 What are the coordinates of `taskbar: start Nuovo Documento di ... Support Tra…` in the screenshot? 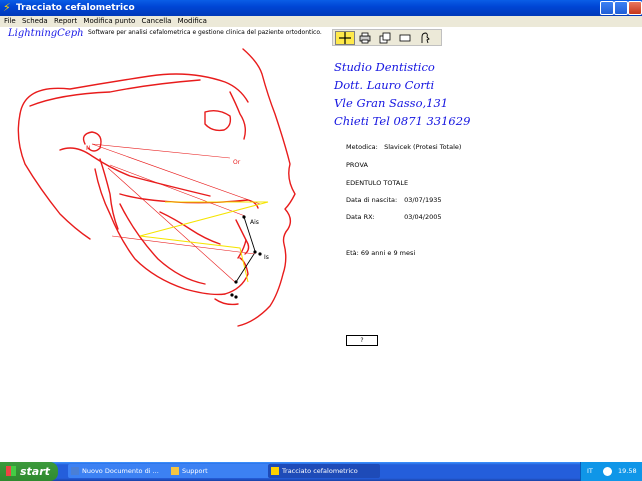 It's located at (321, 471).